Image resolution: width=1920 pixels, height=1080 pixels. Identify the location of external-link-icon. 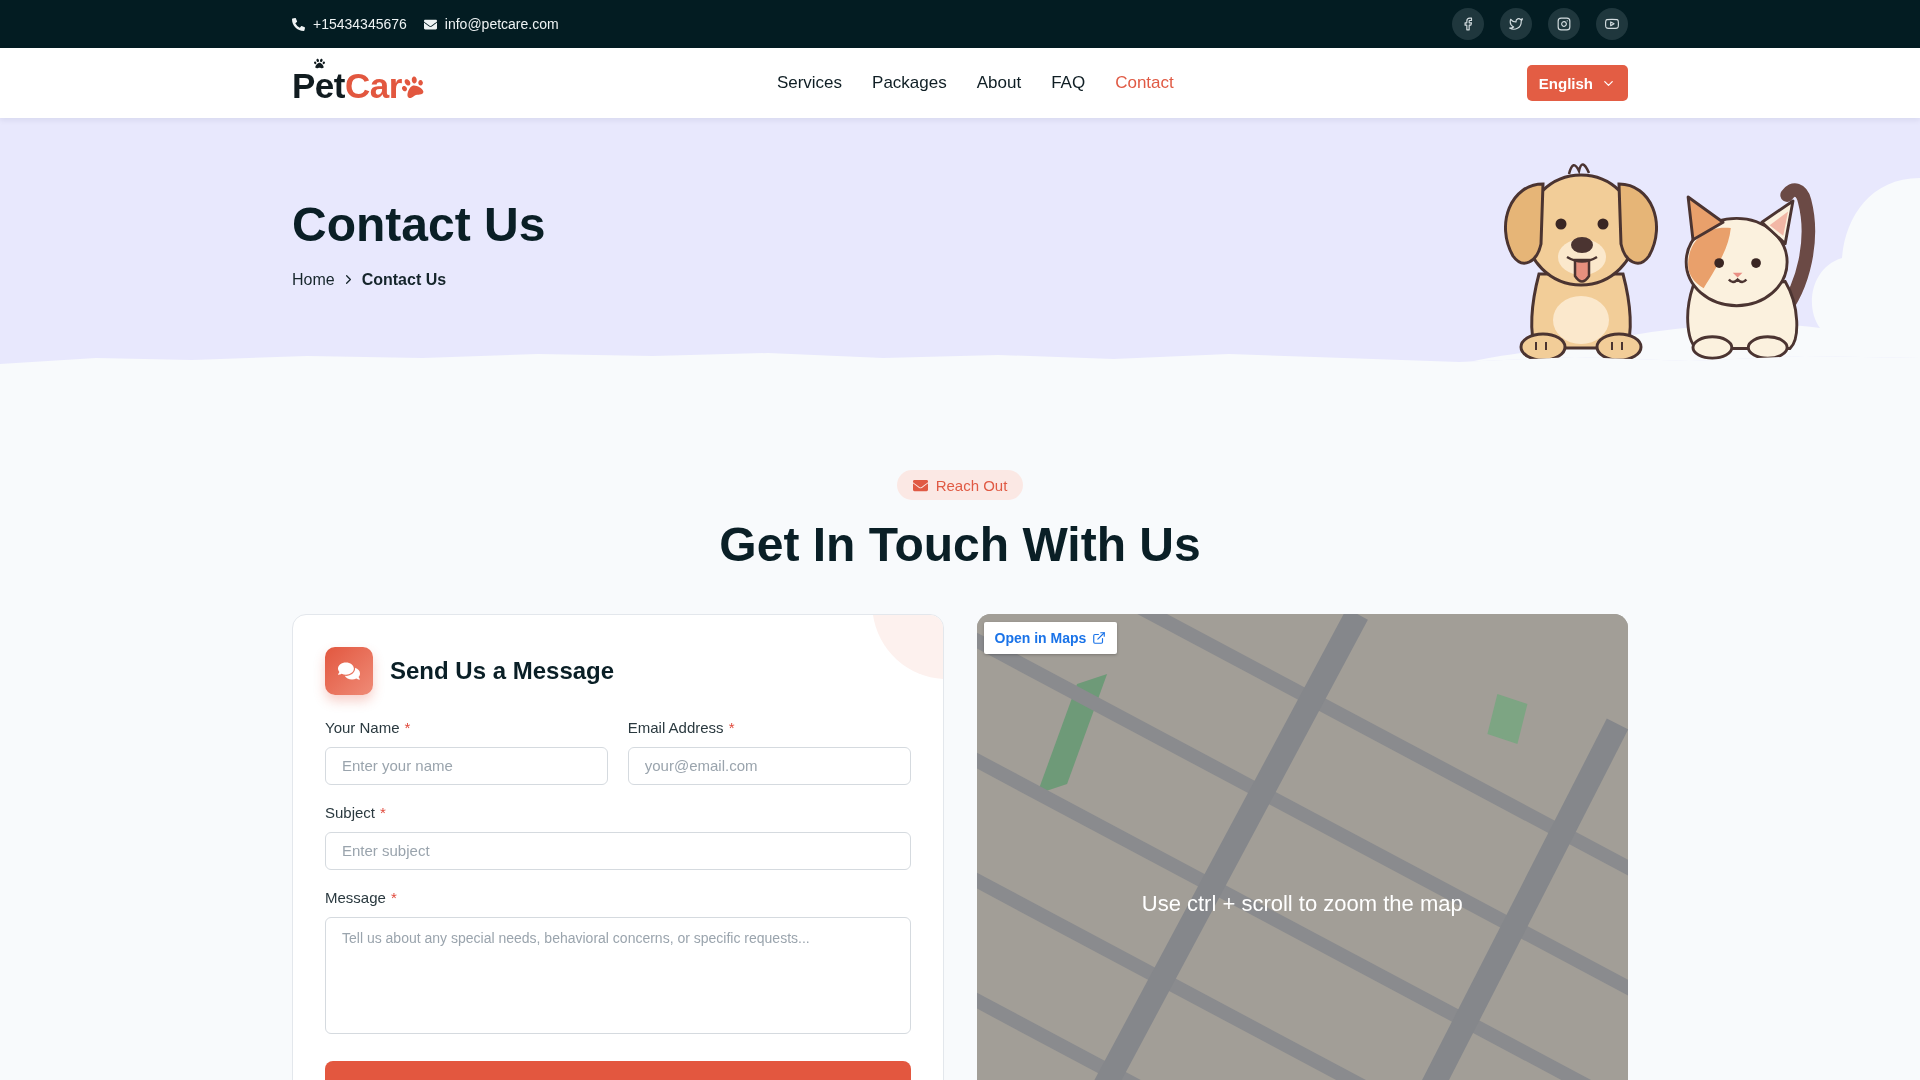
(1099, 637).